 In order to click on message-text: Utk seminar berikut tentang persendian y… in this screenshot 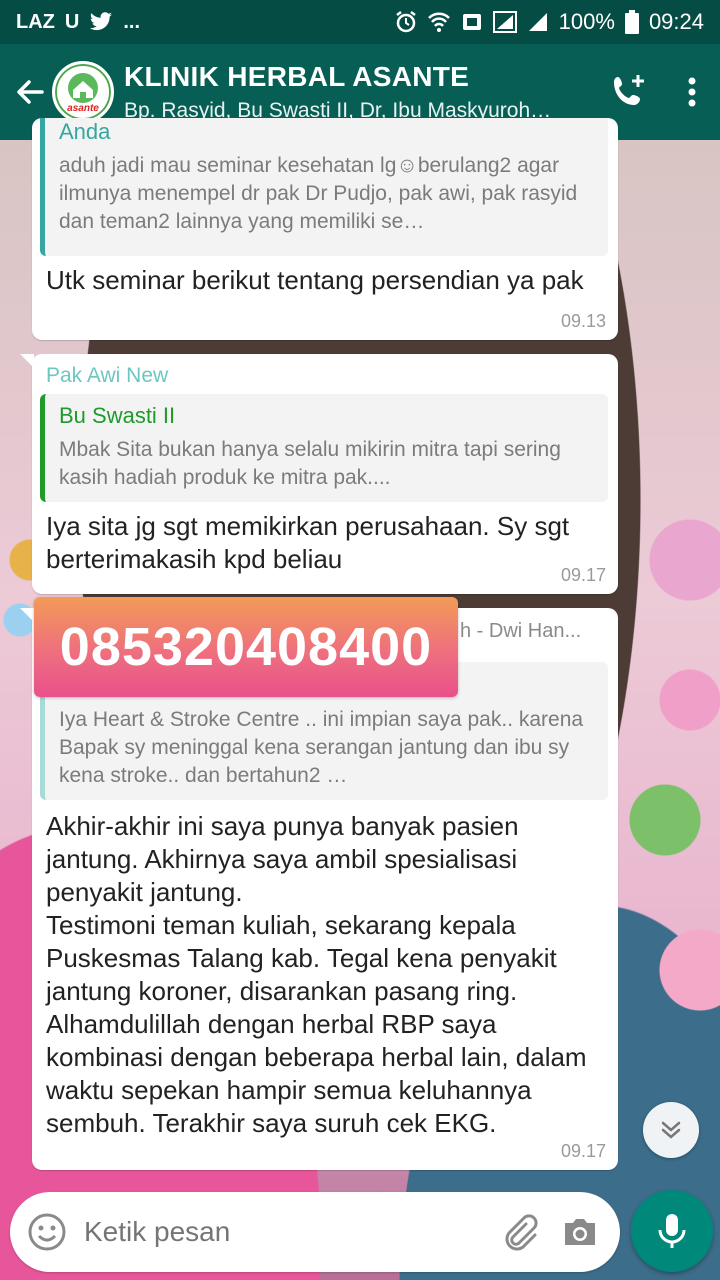, I will do `click(315, 280)`.